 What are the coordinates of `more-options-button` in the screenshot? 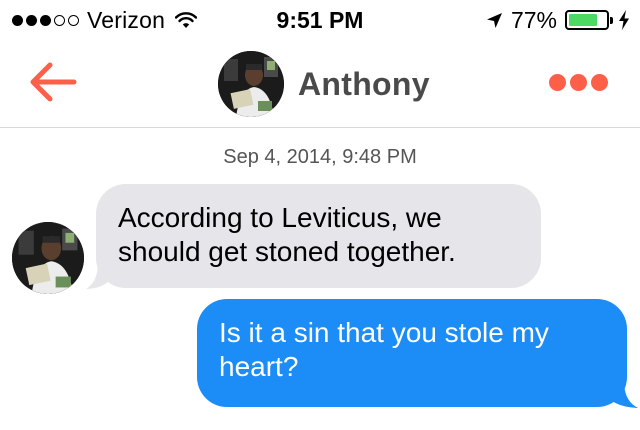 It's located at (578, 82).